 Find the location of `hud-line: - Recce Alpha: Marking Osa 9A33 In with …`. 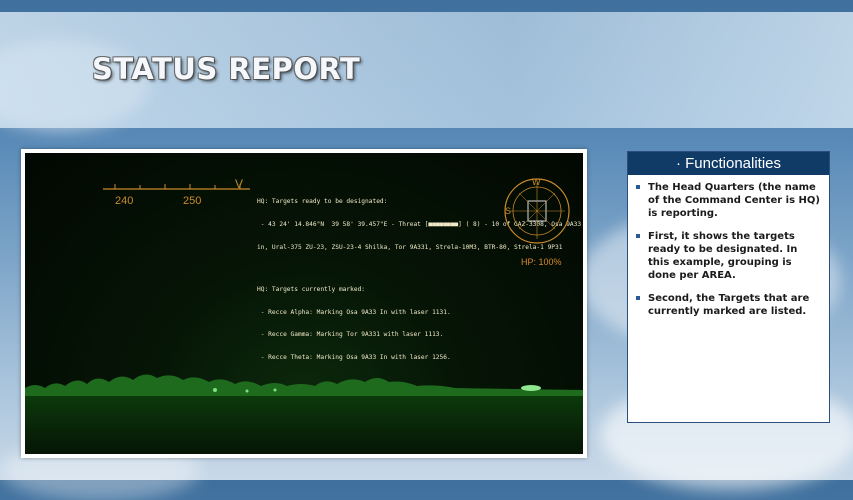

hud-line: - Recce Alpha: Marking Osa 9A33 In with … is located at coordinates (354, 312).